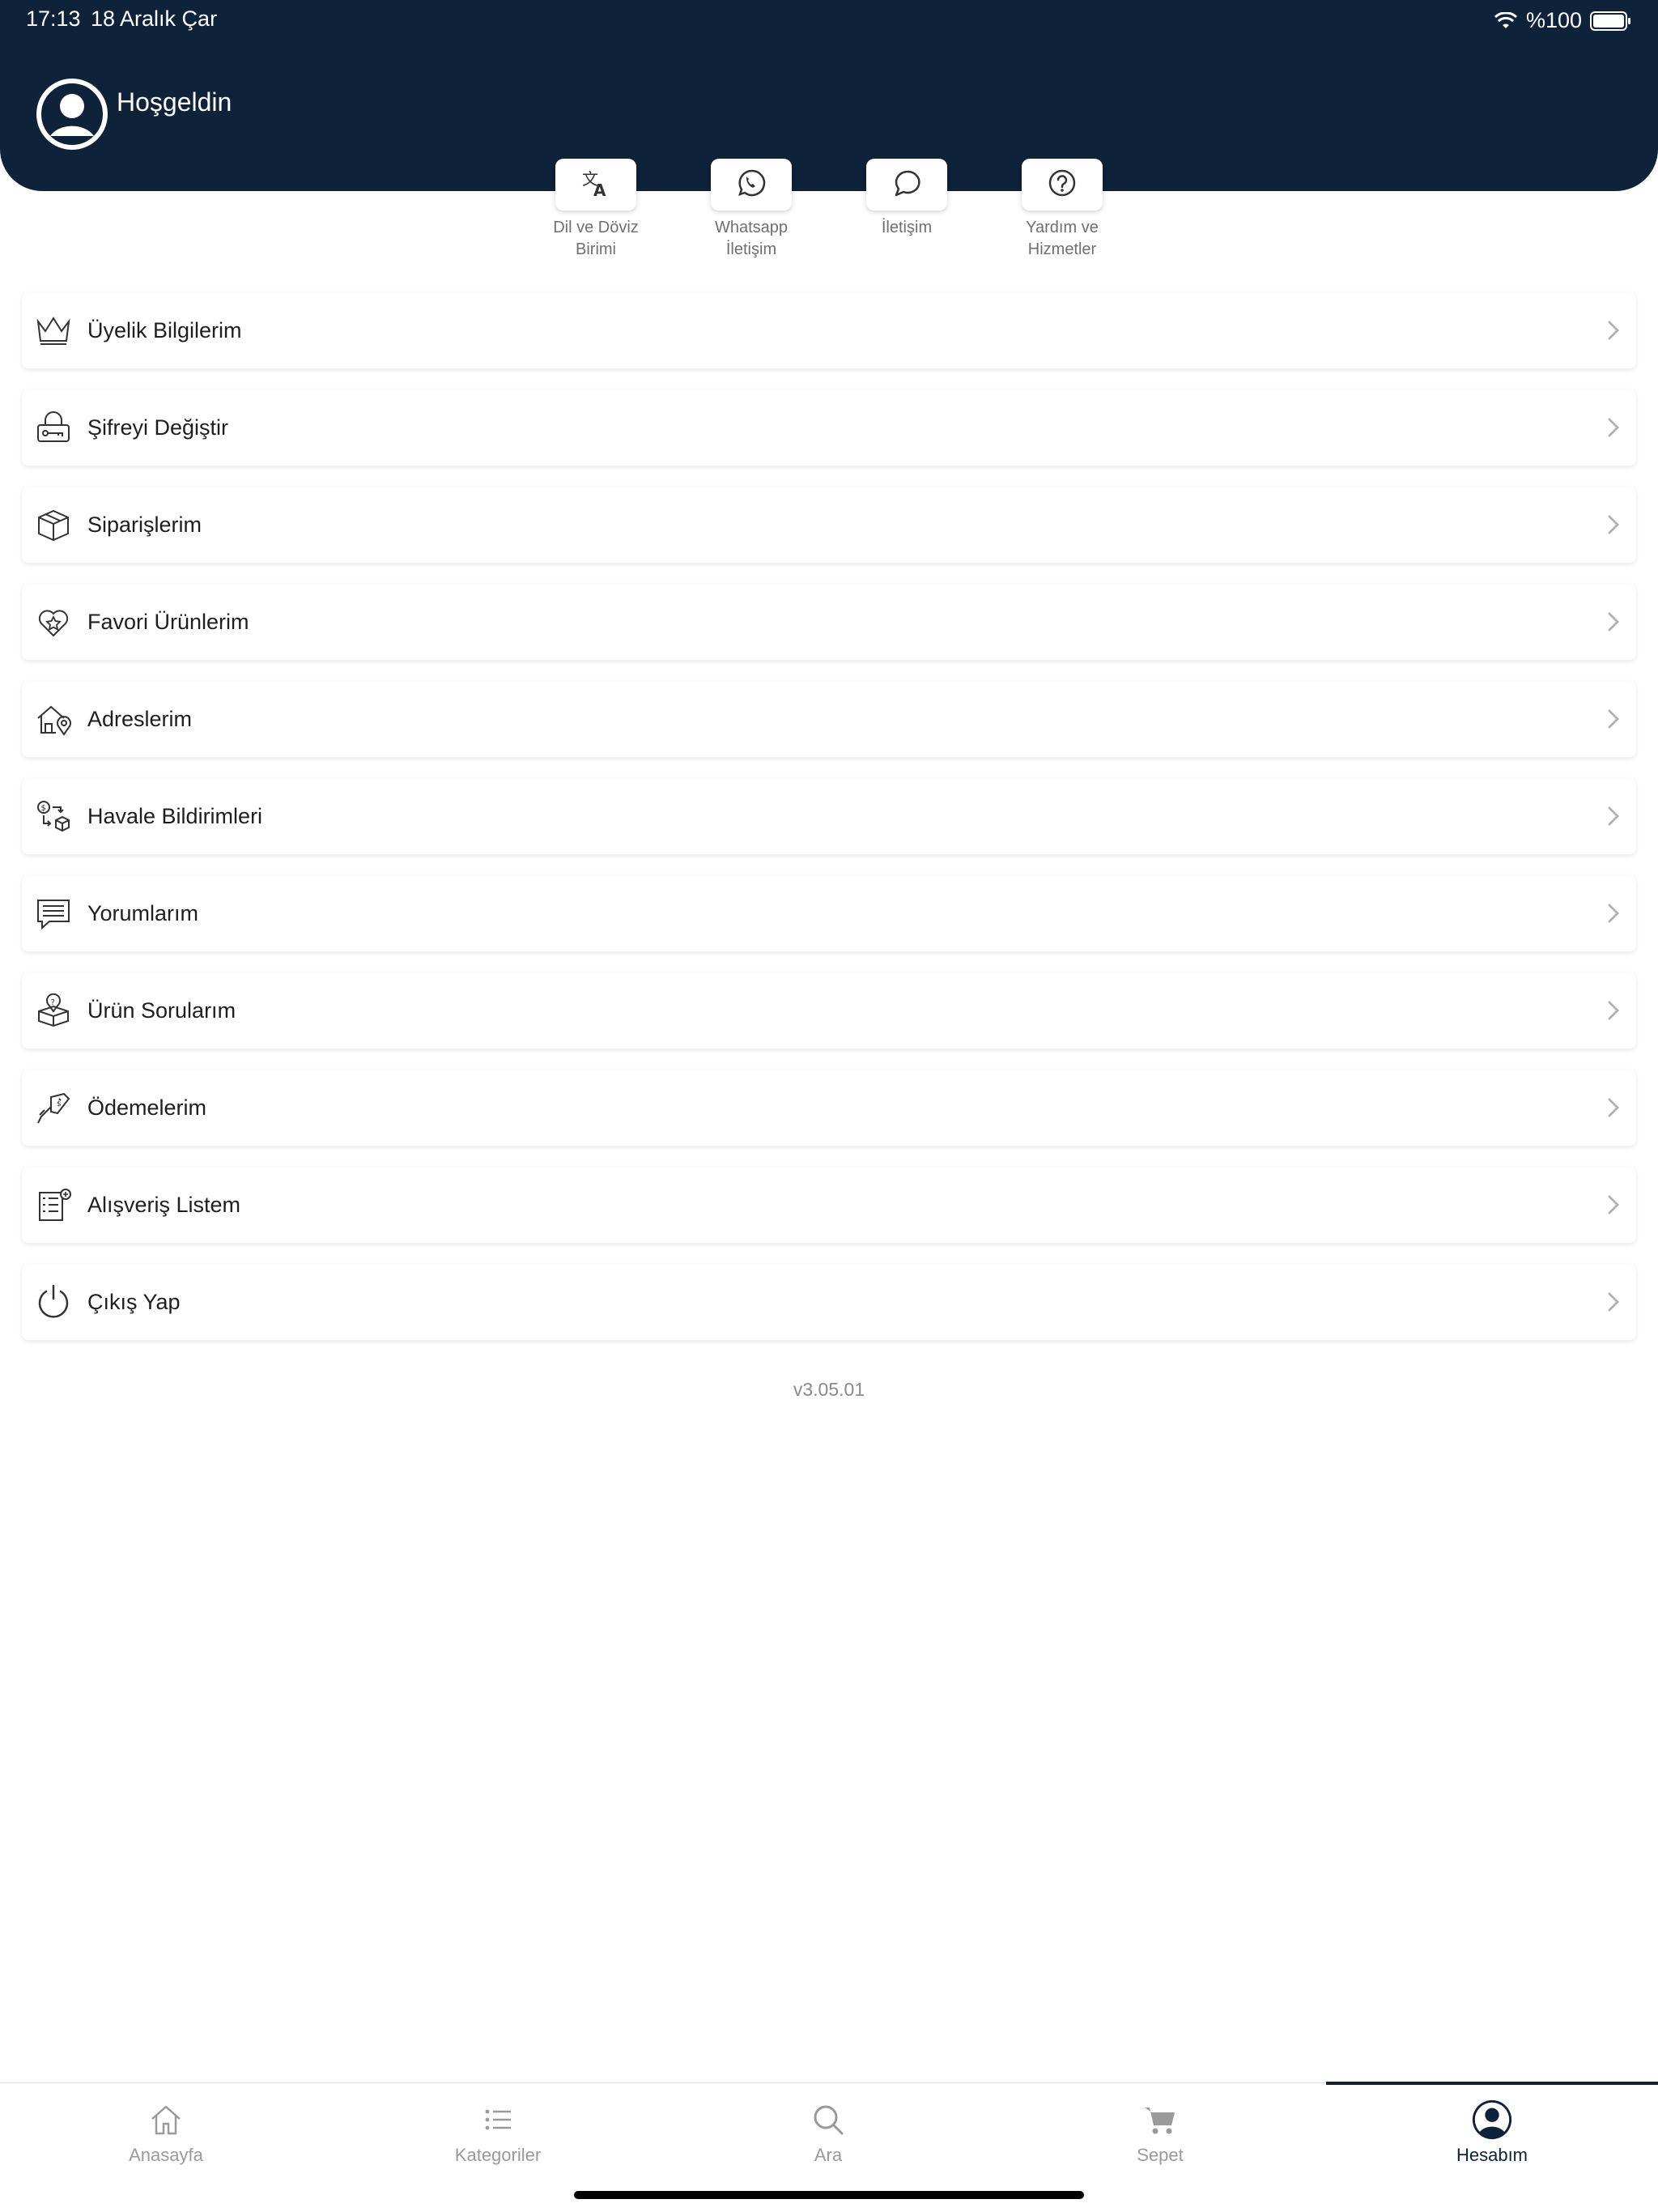  I want to click on menu-item-label: Siparişlerim, so click(144, 524).